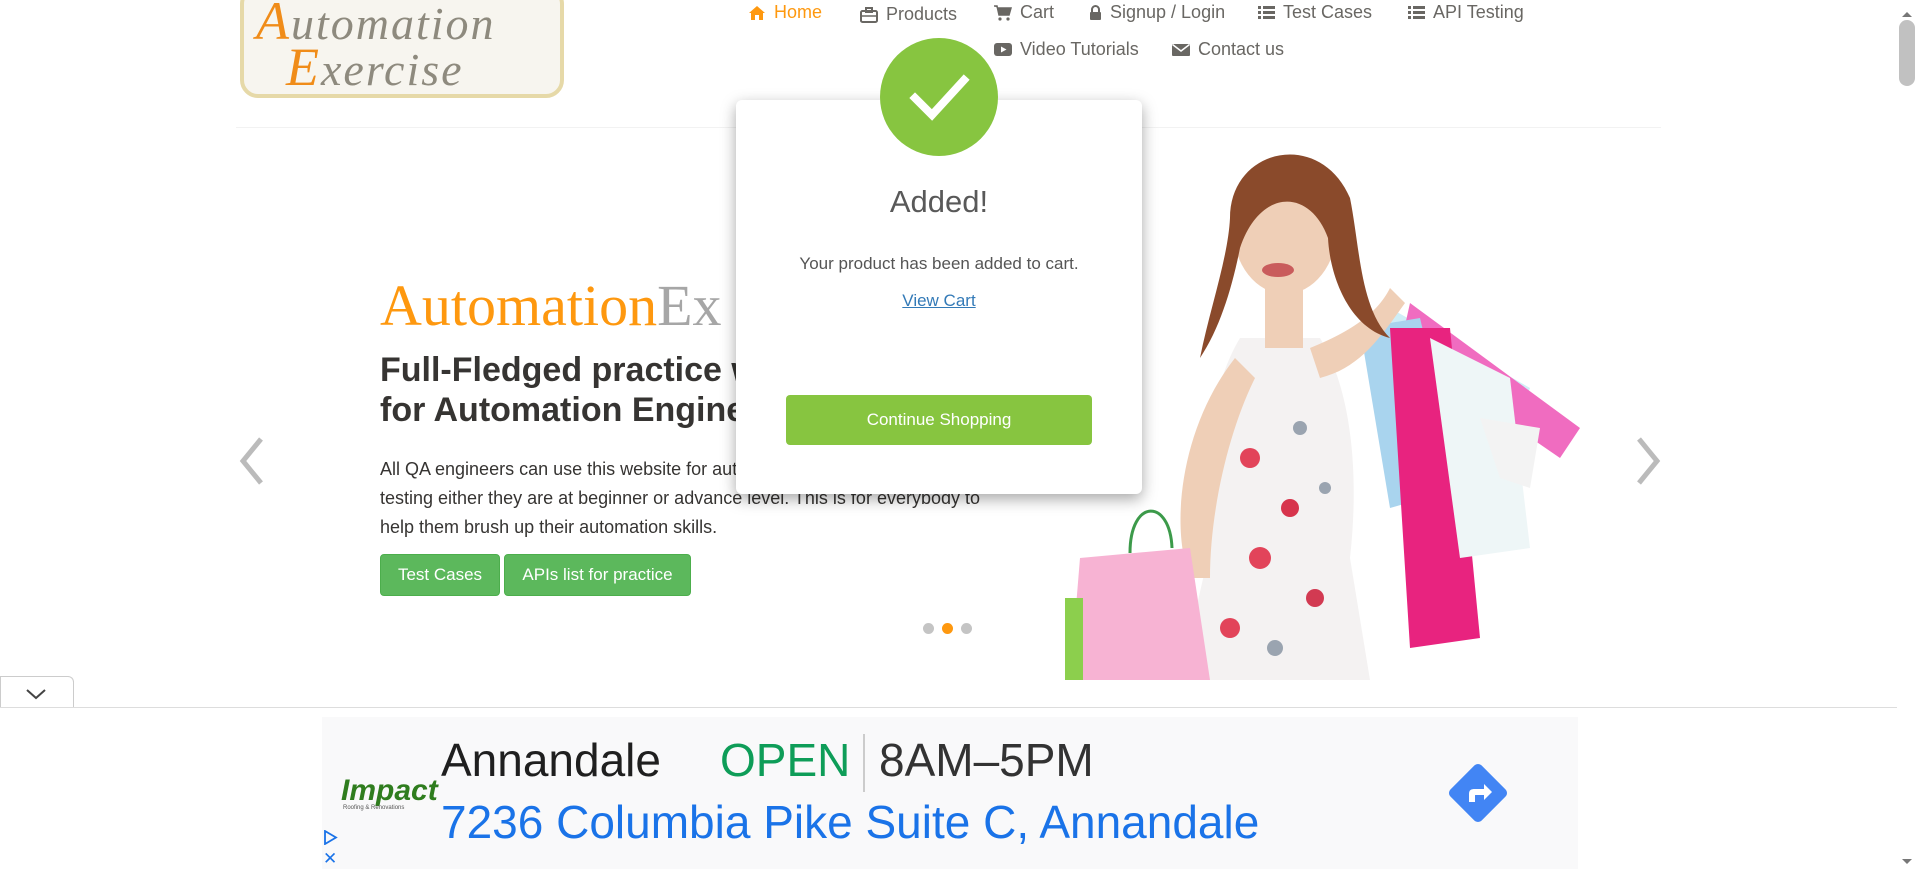  I want to click on home-icon, so click(757, 13).